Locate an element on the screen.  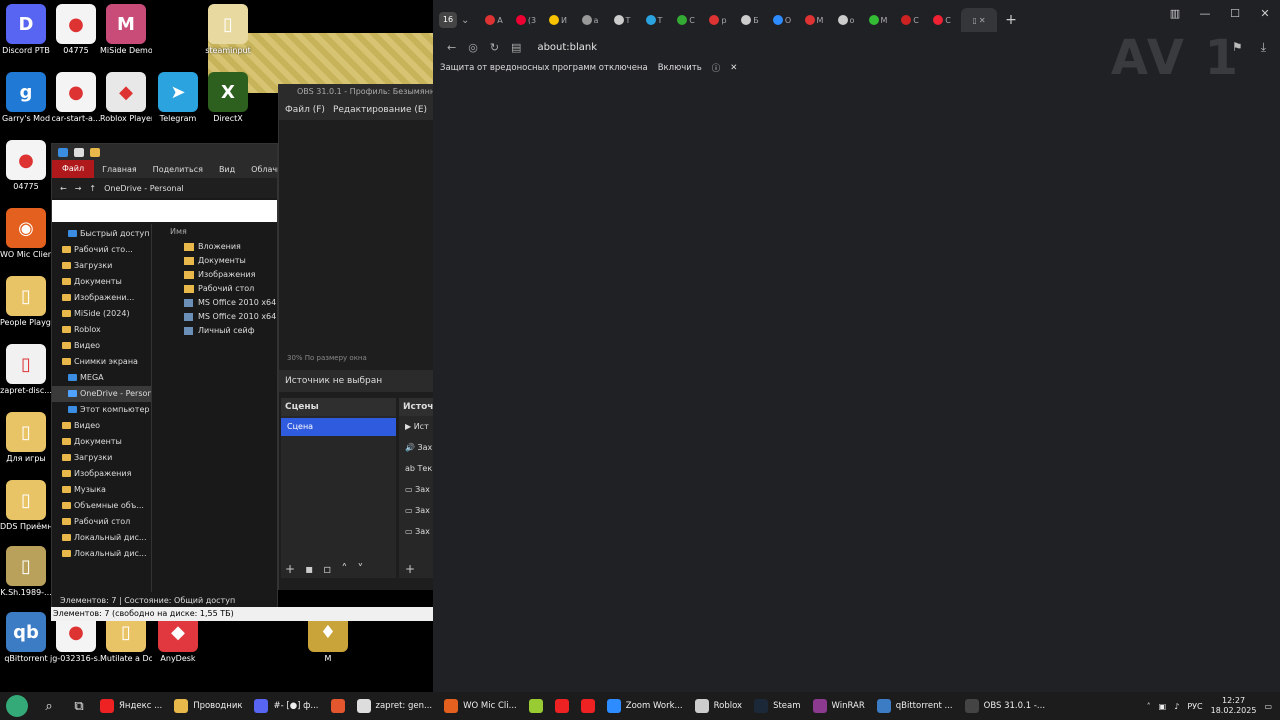
tab-active: ▯ ✕ is located at coordinates (979, 20).